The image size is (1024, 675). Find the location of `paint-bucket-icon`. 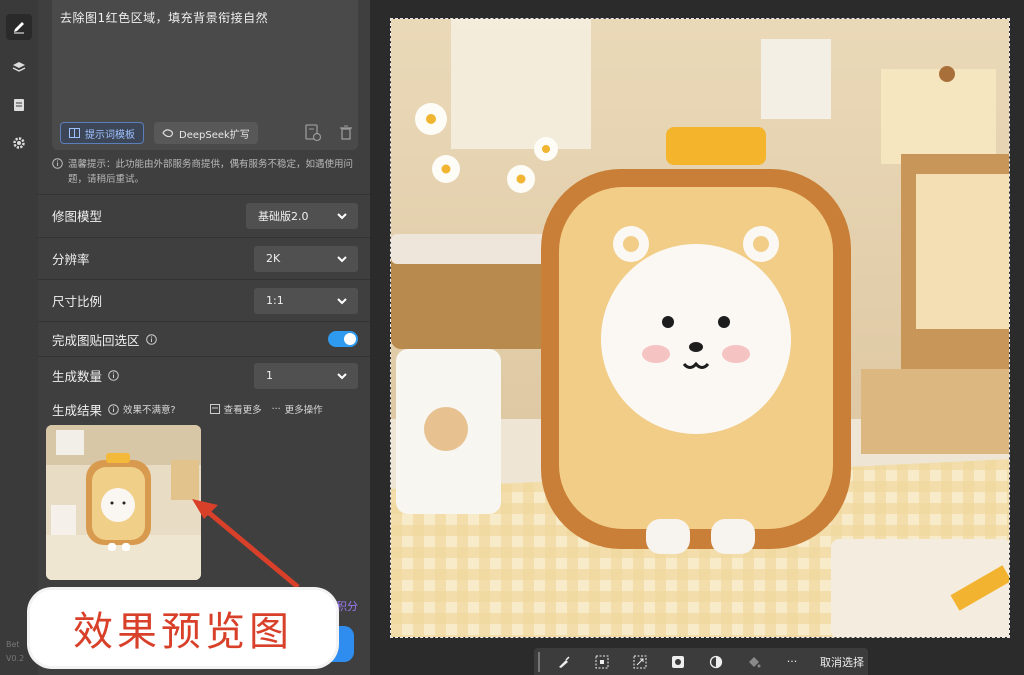

paint-bucket-icon is located at coordinates (755, 661).